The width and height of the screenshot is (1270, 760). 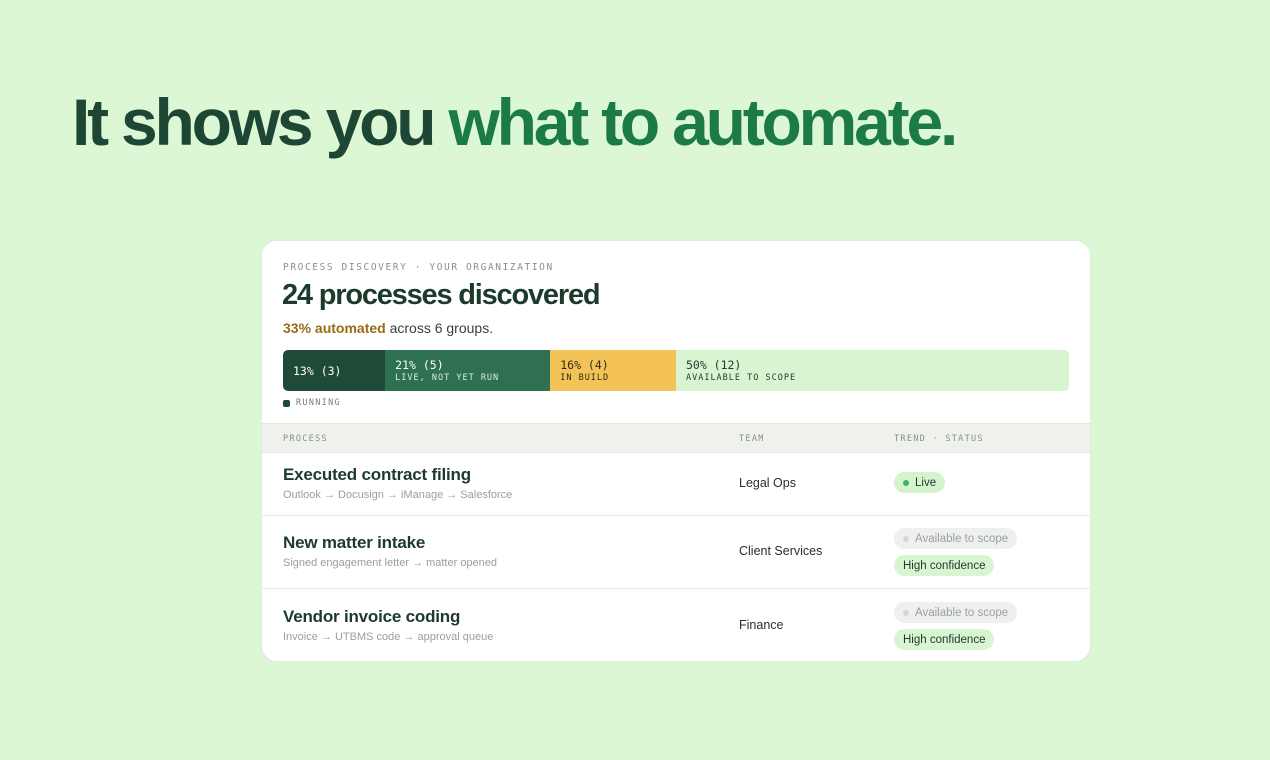 What do you see at coordinates (318, 403) in the screenshot?
I see `legend-label: RUNNING` at bounding box center [318, 403].